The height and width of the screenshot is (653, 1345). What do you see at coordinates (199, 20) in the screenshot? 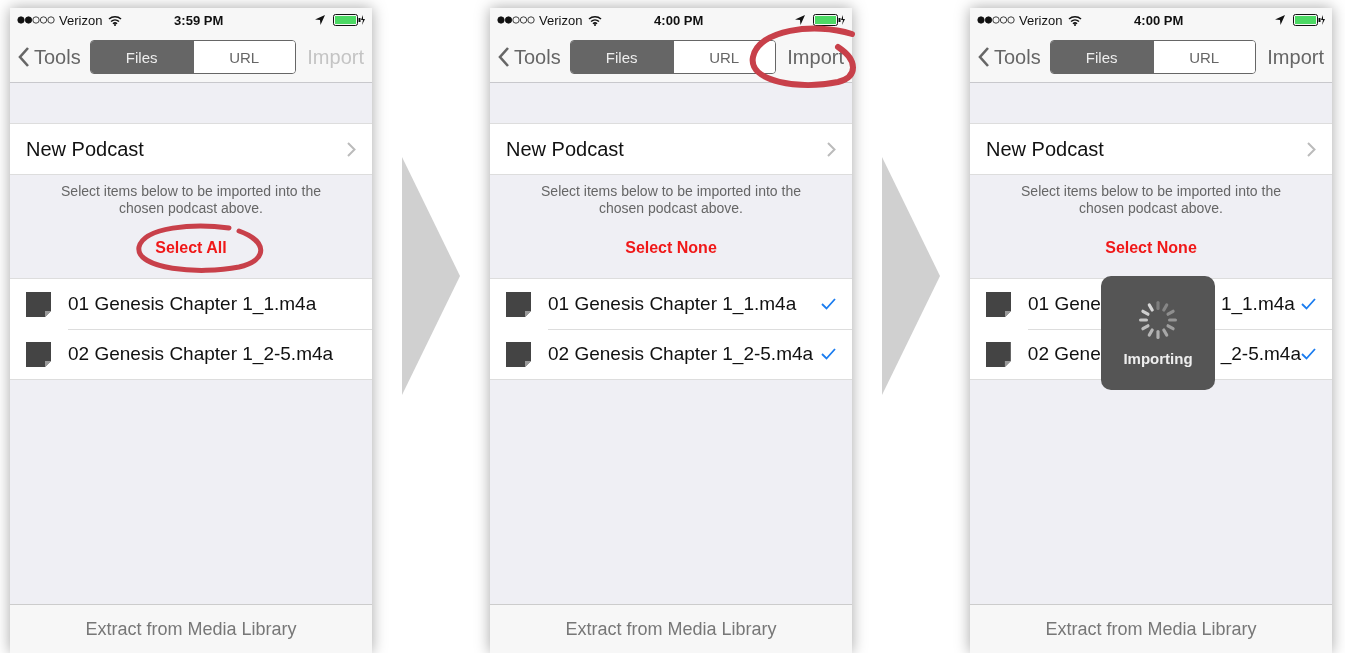
I see `status-time: 3:59 PM` at bounding box center [199, 20].